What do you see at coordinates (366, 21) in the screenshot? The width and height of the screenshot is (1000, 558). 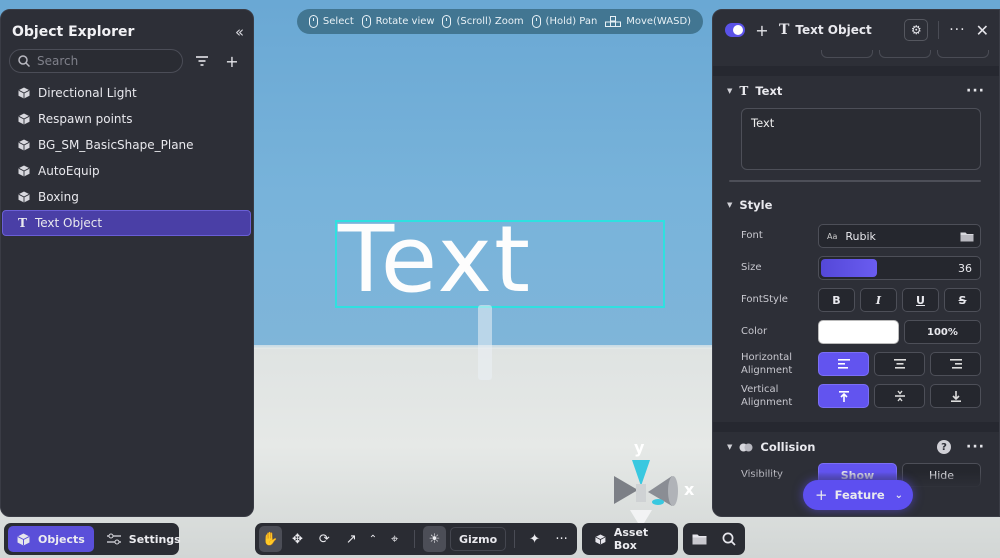 I see `mouse-right-icon` at bounding box center [366, 21].